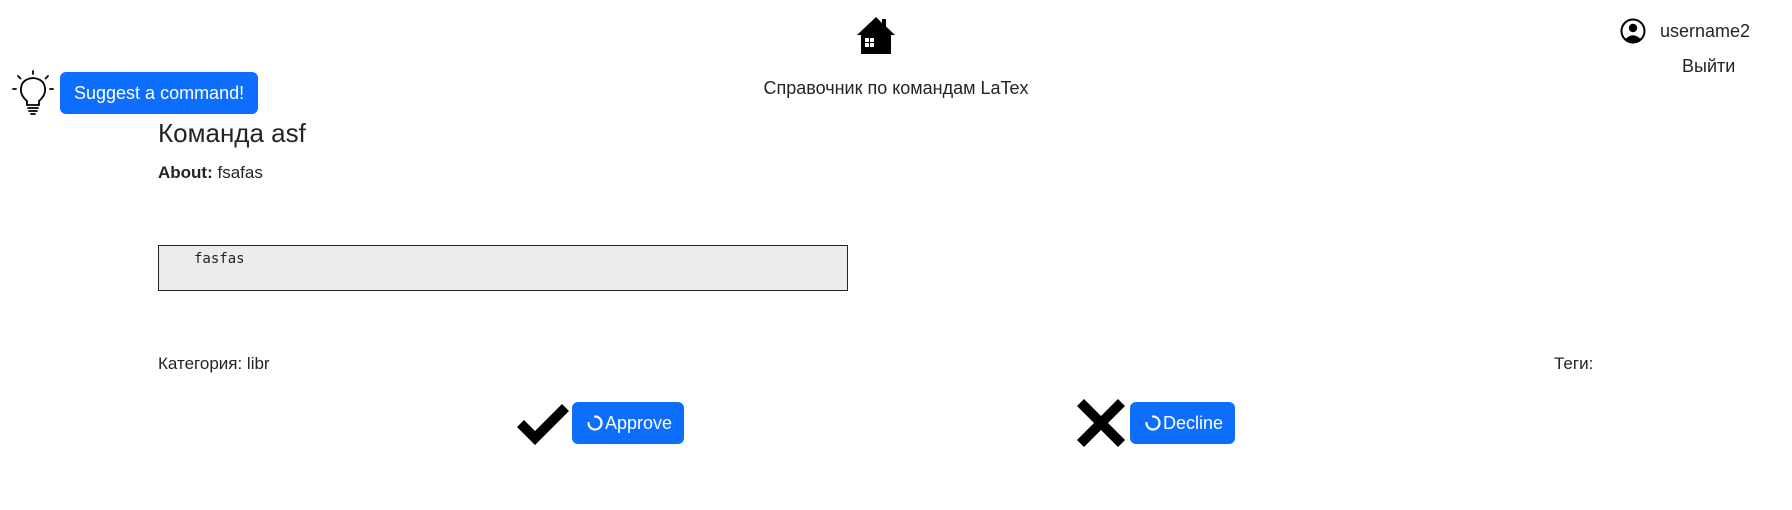 This screenshot has height=510, width=1792. I want to click on code-block: fasfas, so click(503, 268).